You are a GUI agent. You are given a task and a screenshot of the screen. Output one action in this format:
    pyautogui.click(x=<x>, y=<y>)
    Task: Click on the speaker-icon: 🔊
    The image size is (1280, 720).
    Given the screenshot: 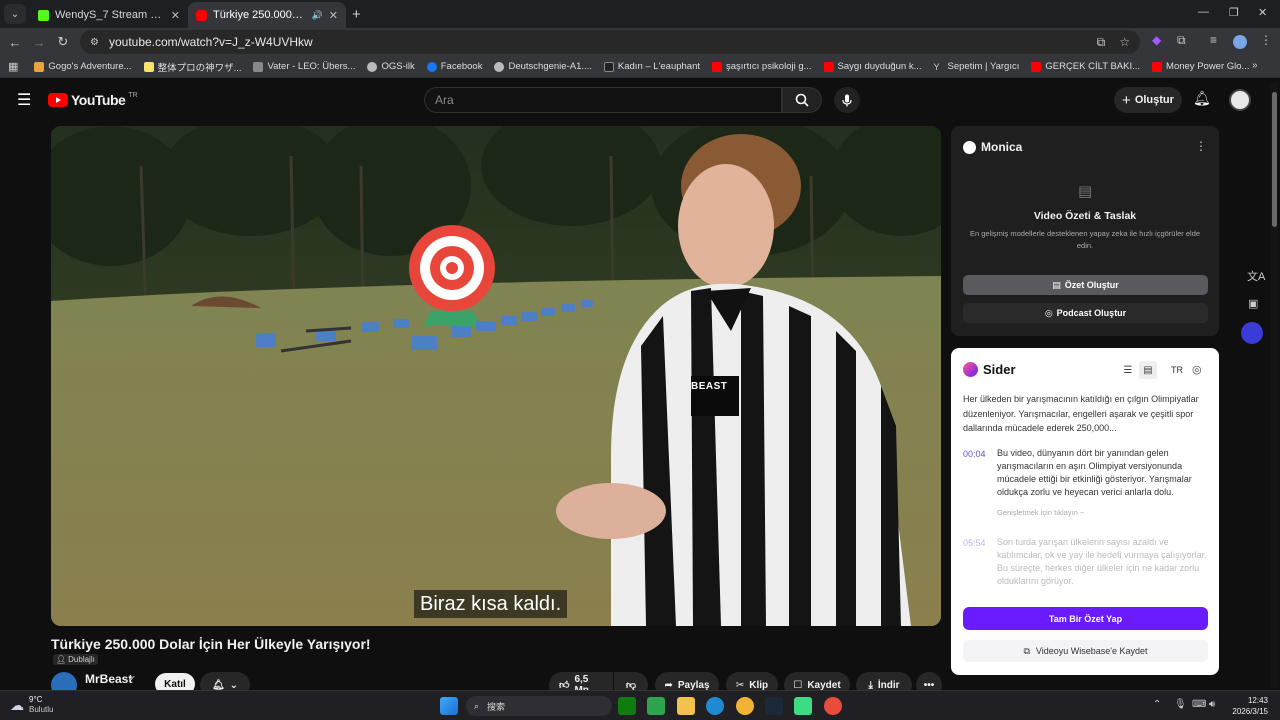 What is the action you would take?
    pyautogui.click(x=317, y=15)
    